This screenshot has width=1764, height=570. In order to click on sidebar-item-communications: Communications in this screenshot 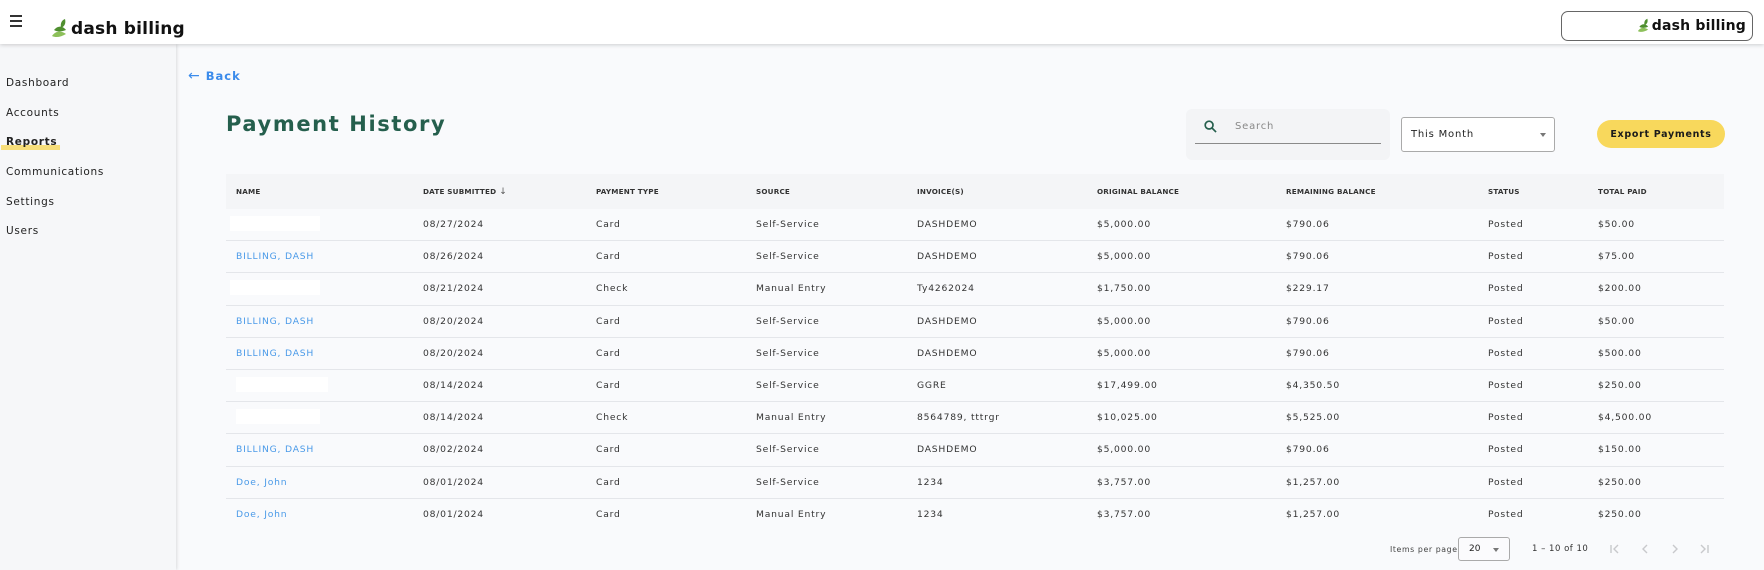, I will do `click(55, 172)`.